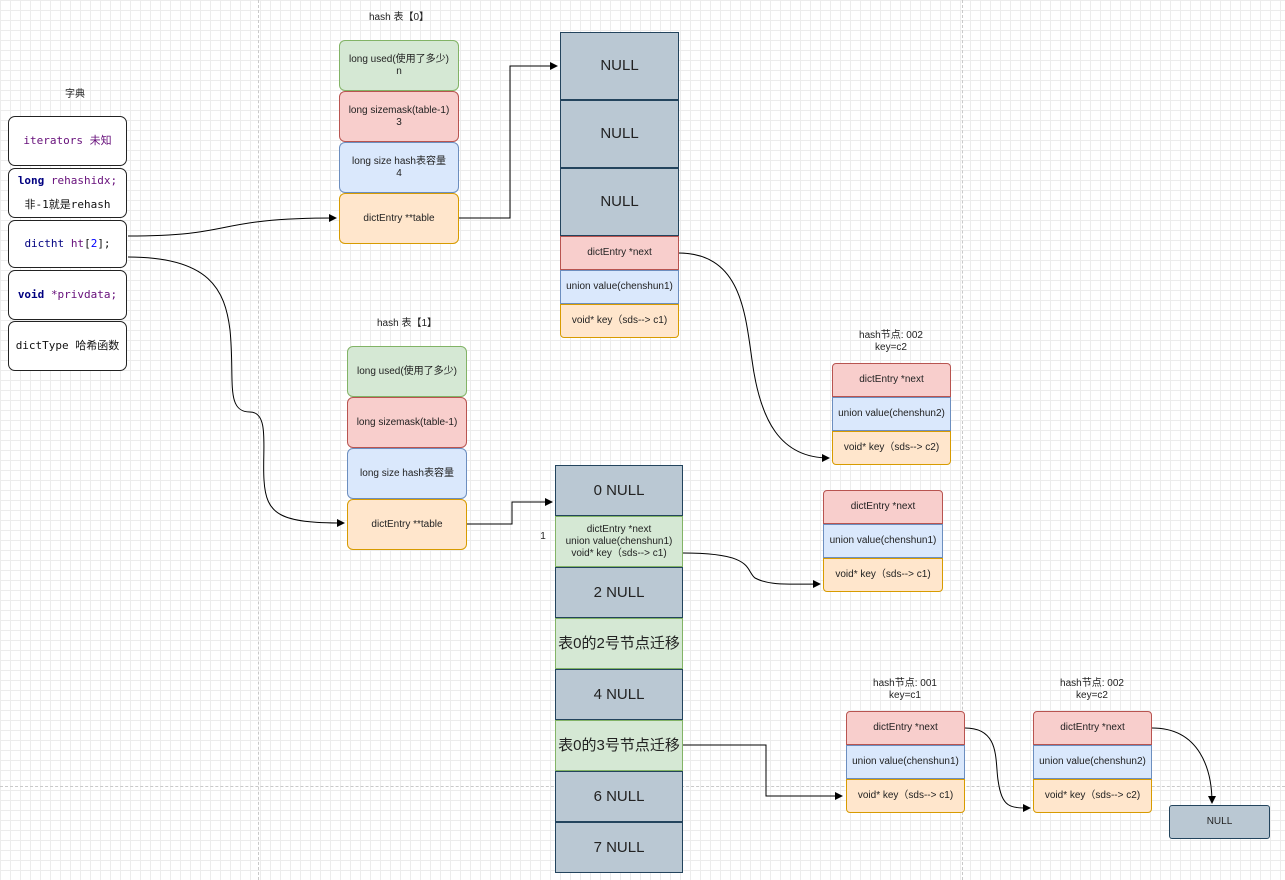 This screenshot has height=880, width=1285. I want to click on ht0-size: long size hash表容量 4, so click(399, 167).